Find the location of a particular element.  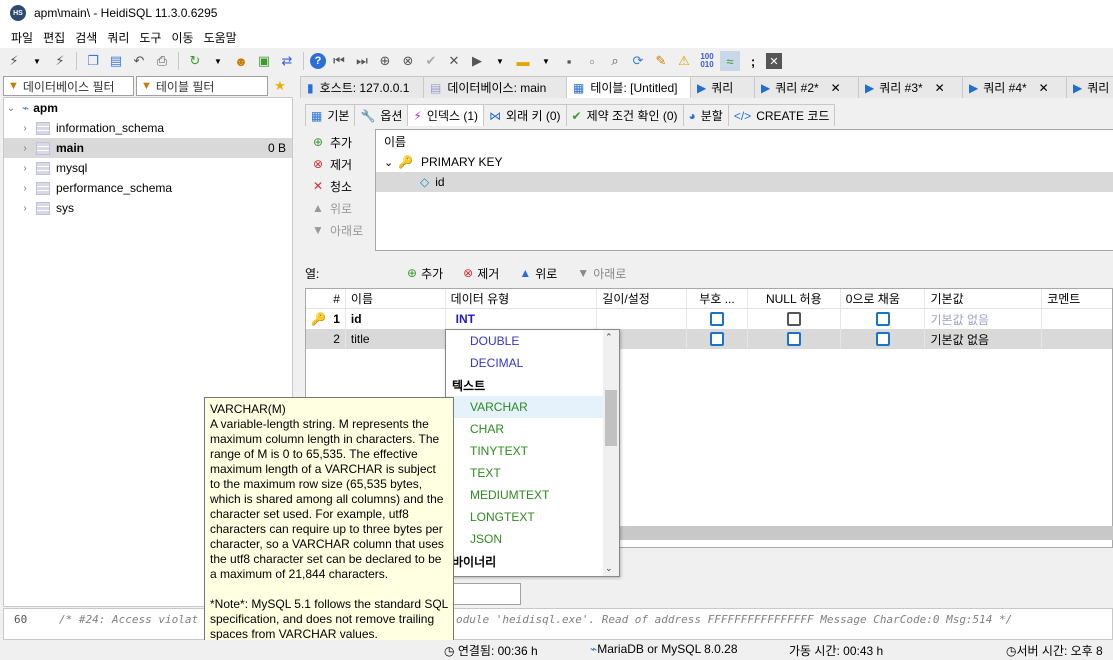

tab-create-code: </> CREATE 코드 is located at coordinates (781, 115).